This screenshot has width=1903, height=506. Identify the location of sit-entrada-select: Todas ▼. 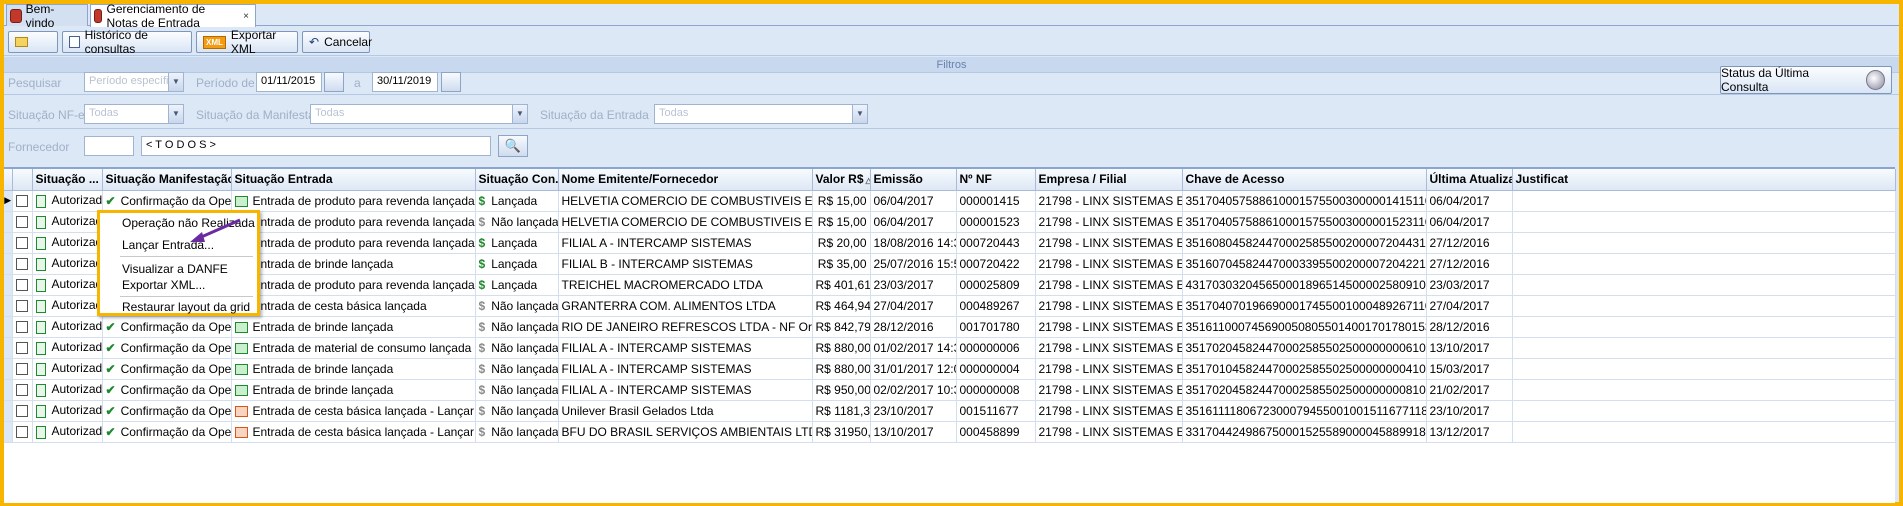
(761, 114).